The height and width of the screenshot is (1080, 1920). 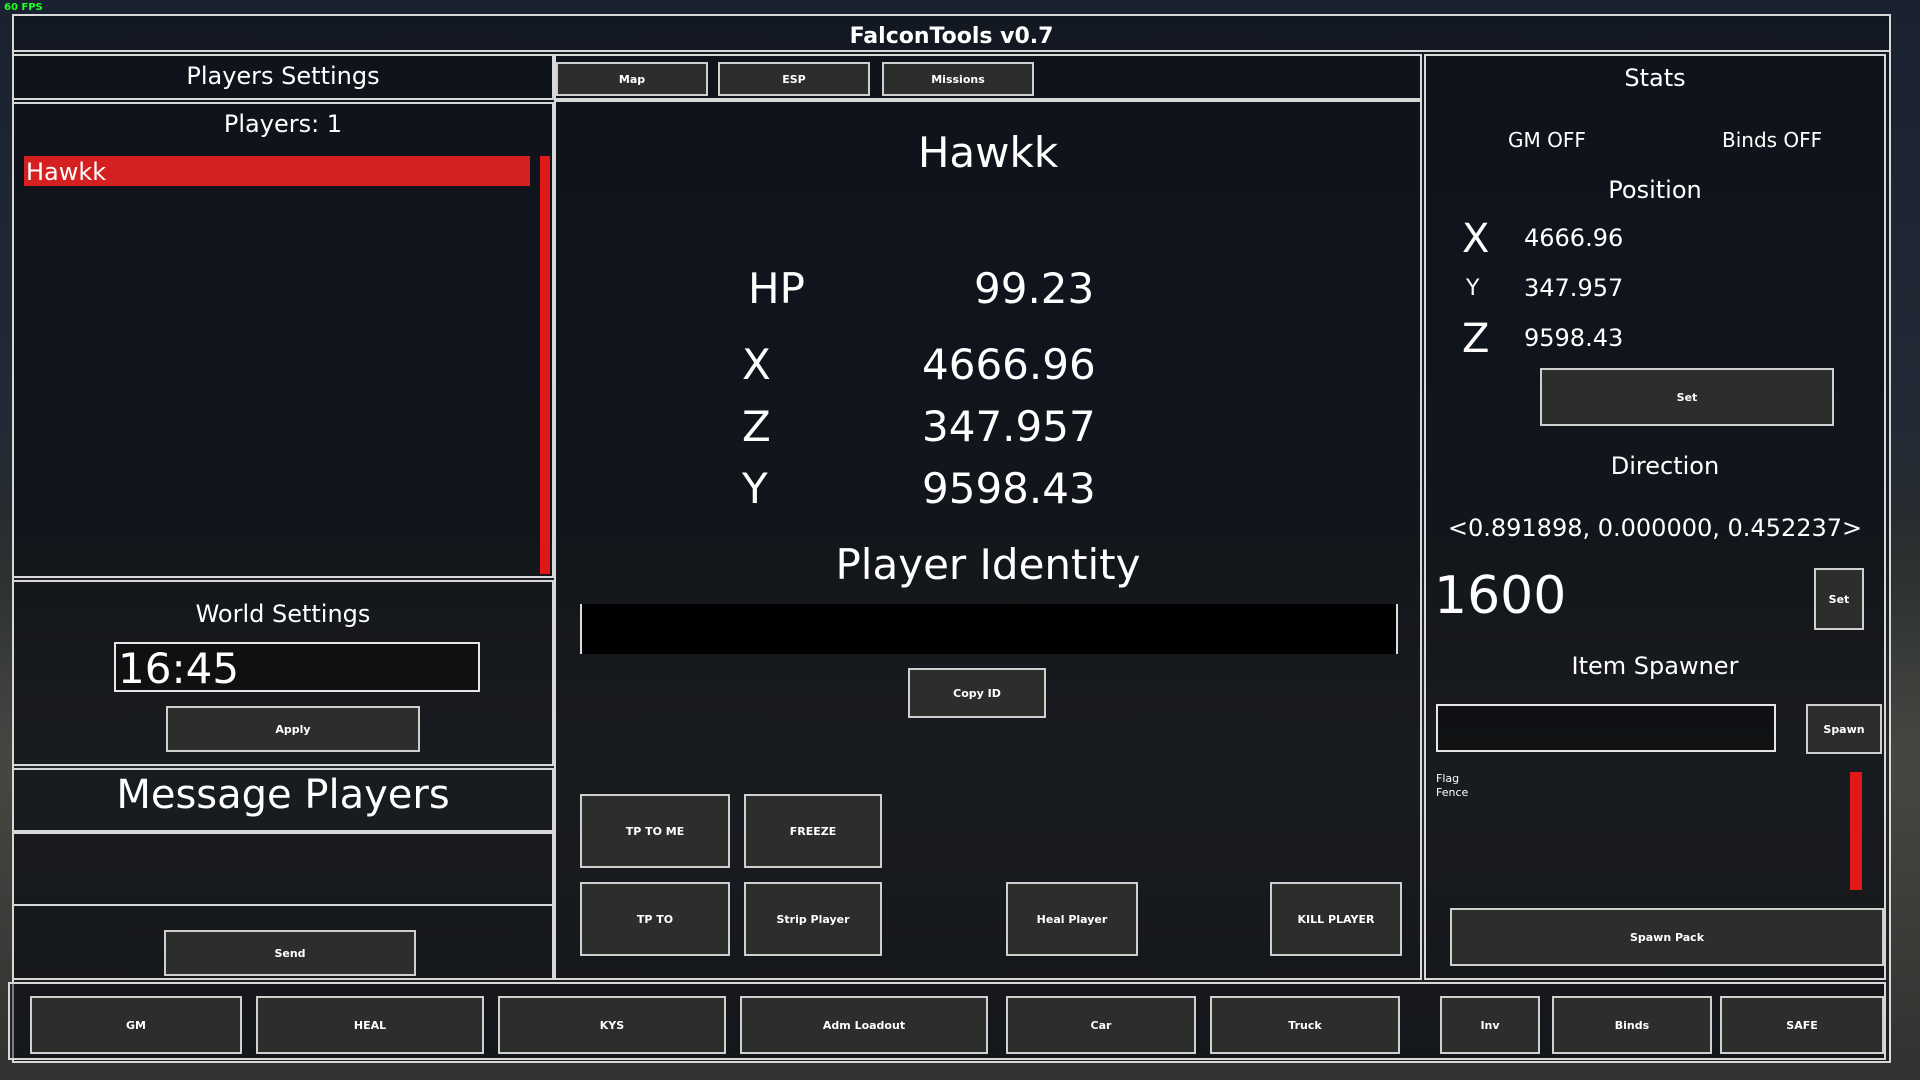 I want to click on title-divider, so click(x=951, y=51).